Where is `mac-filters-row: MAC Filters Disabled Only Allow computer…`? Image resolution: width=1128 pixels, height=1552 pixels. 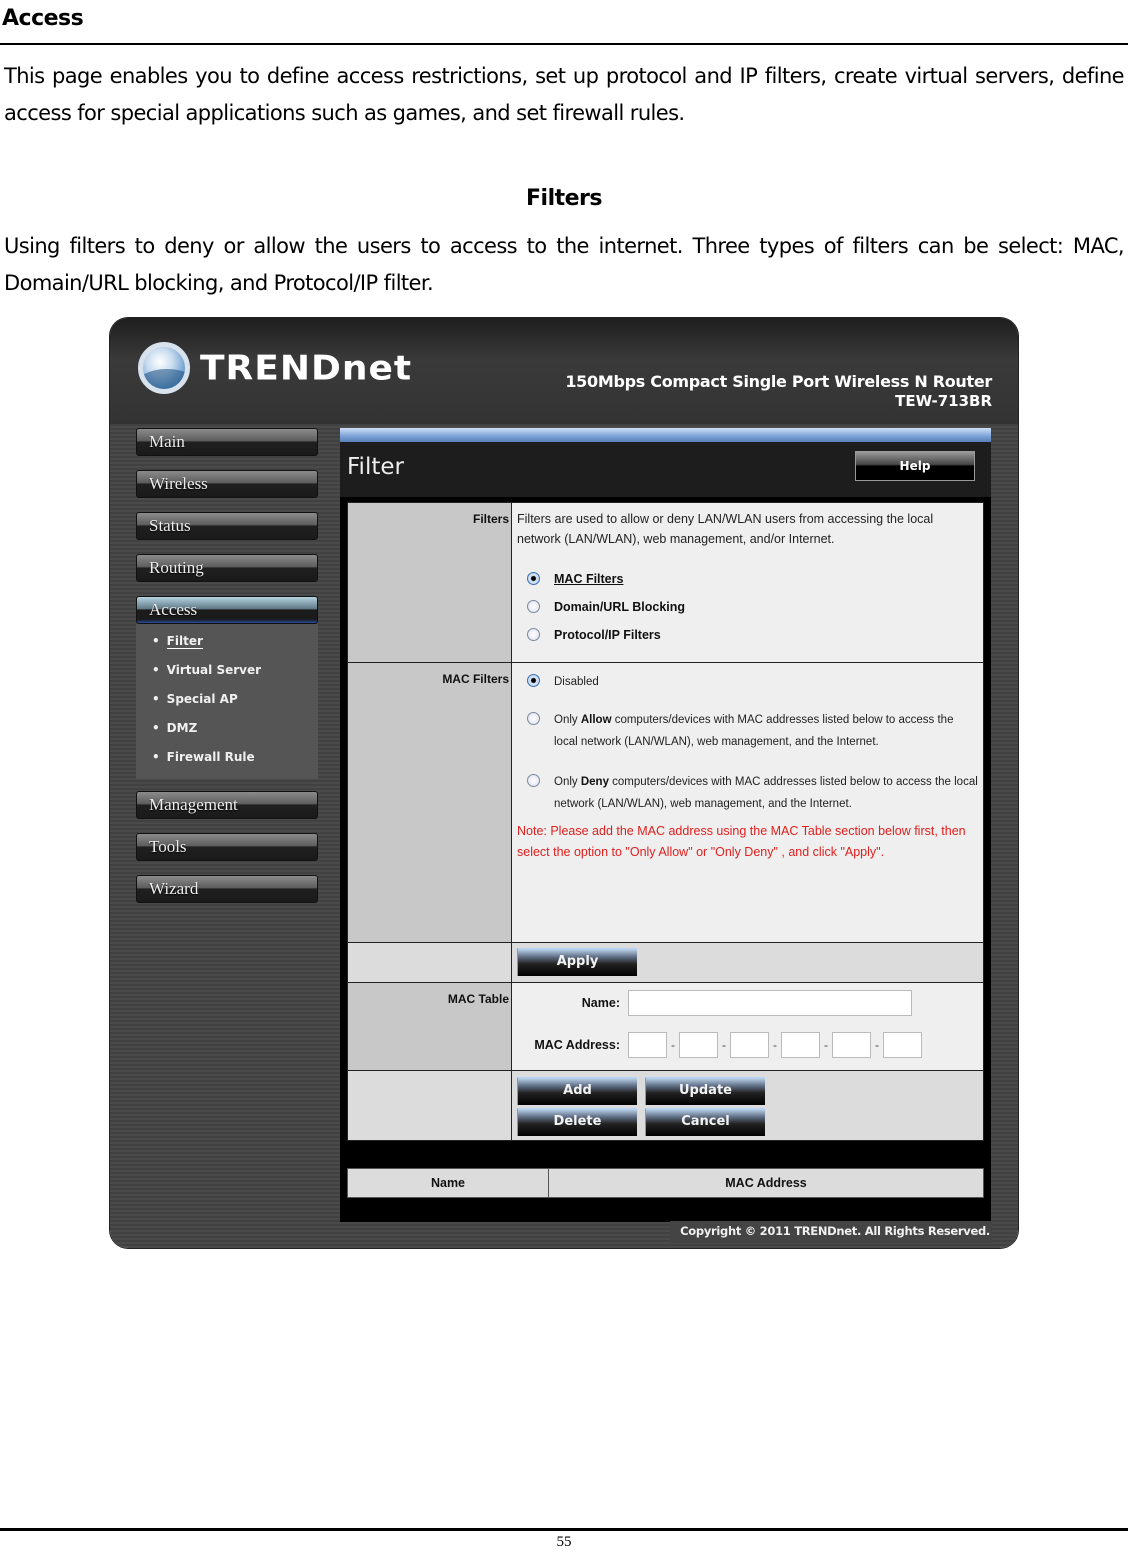 mac-filters-row: MAC Filters Disabled Only Allow computer… is located at coordinates (665, 802).